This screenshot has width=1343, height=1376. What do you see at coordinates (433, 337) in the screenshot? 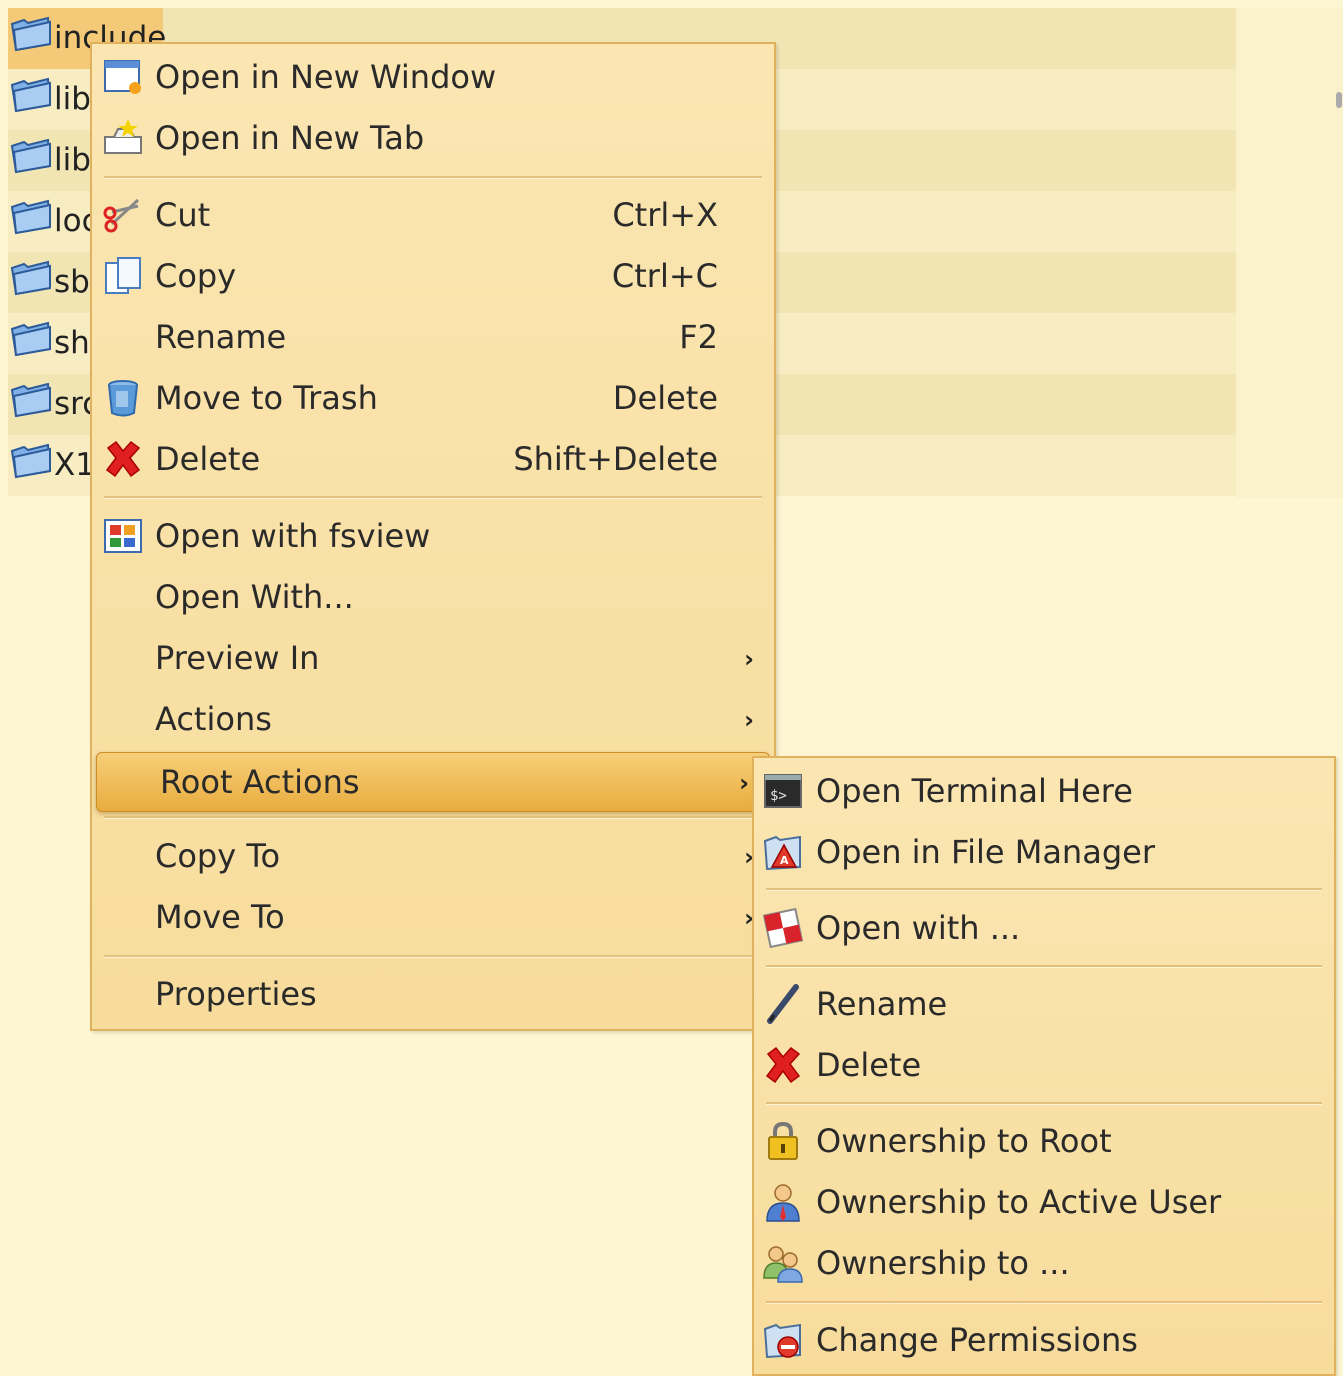
I see `menu-item-rename: Rename F2` at bounding box center [433, 337].